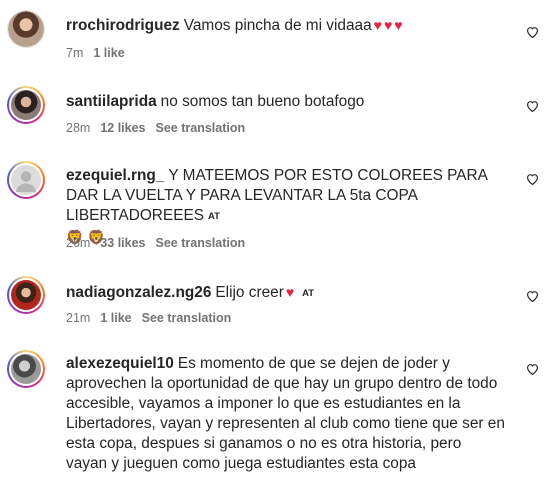  I want to click on comment-time: 28m, so click(78, 128).